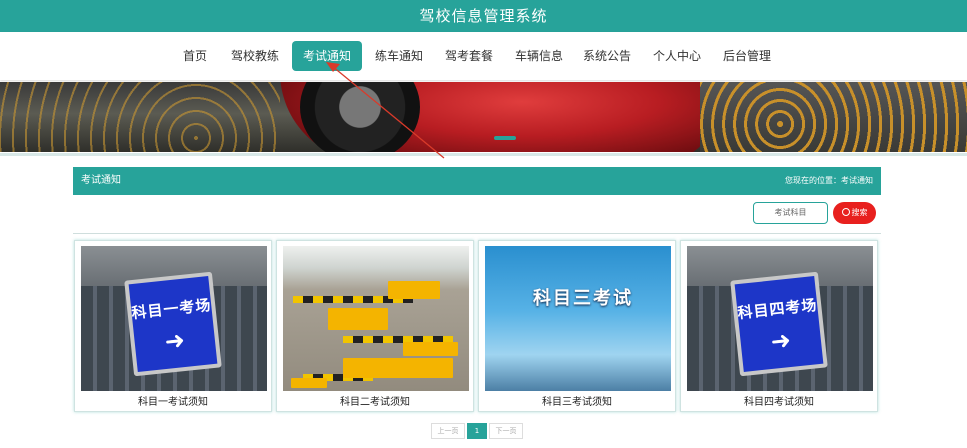 This screenshot has width=967, height=448. I want to click on carousel-dot-active, so click(505, 138).